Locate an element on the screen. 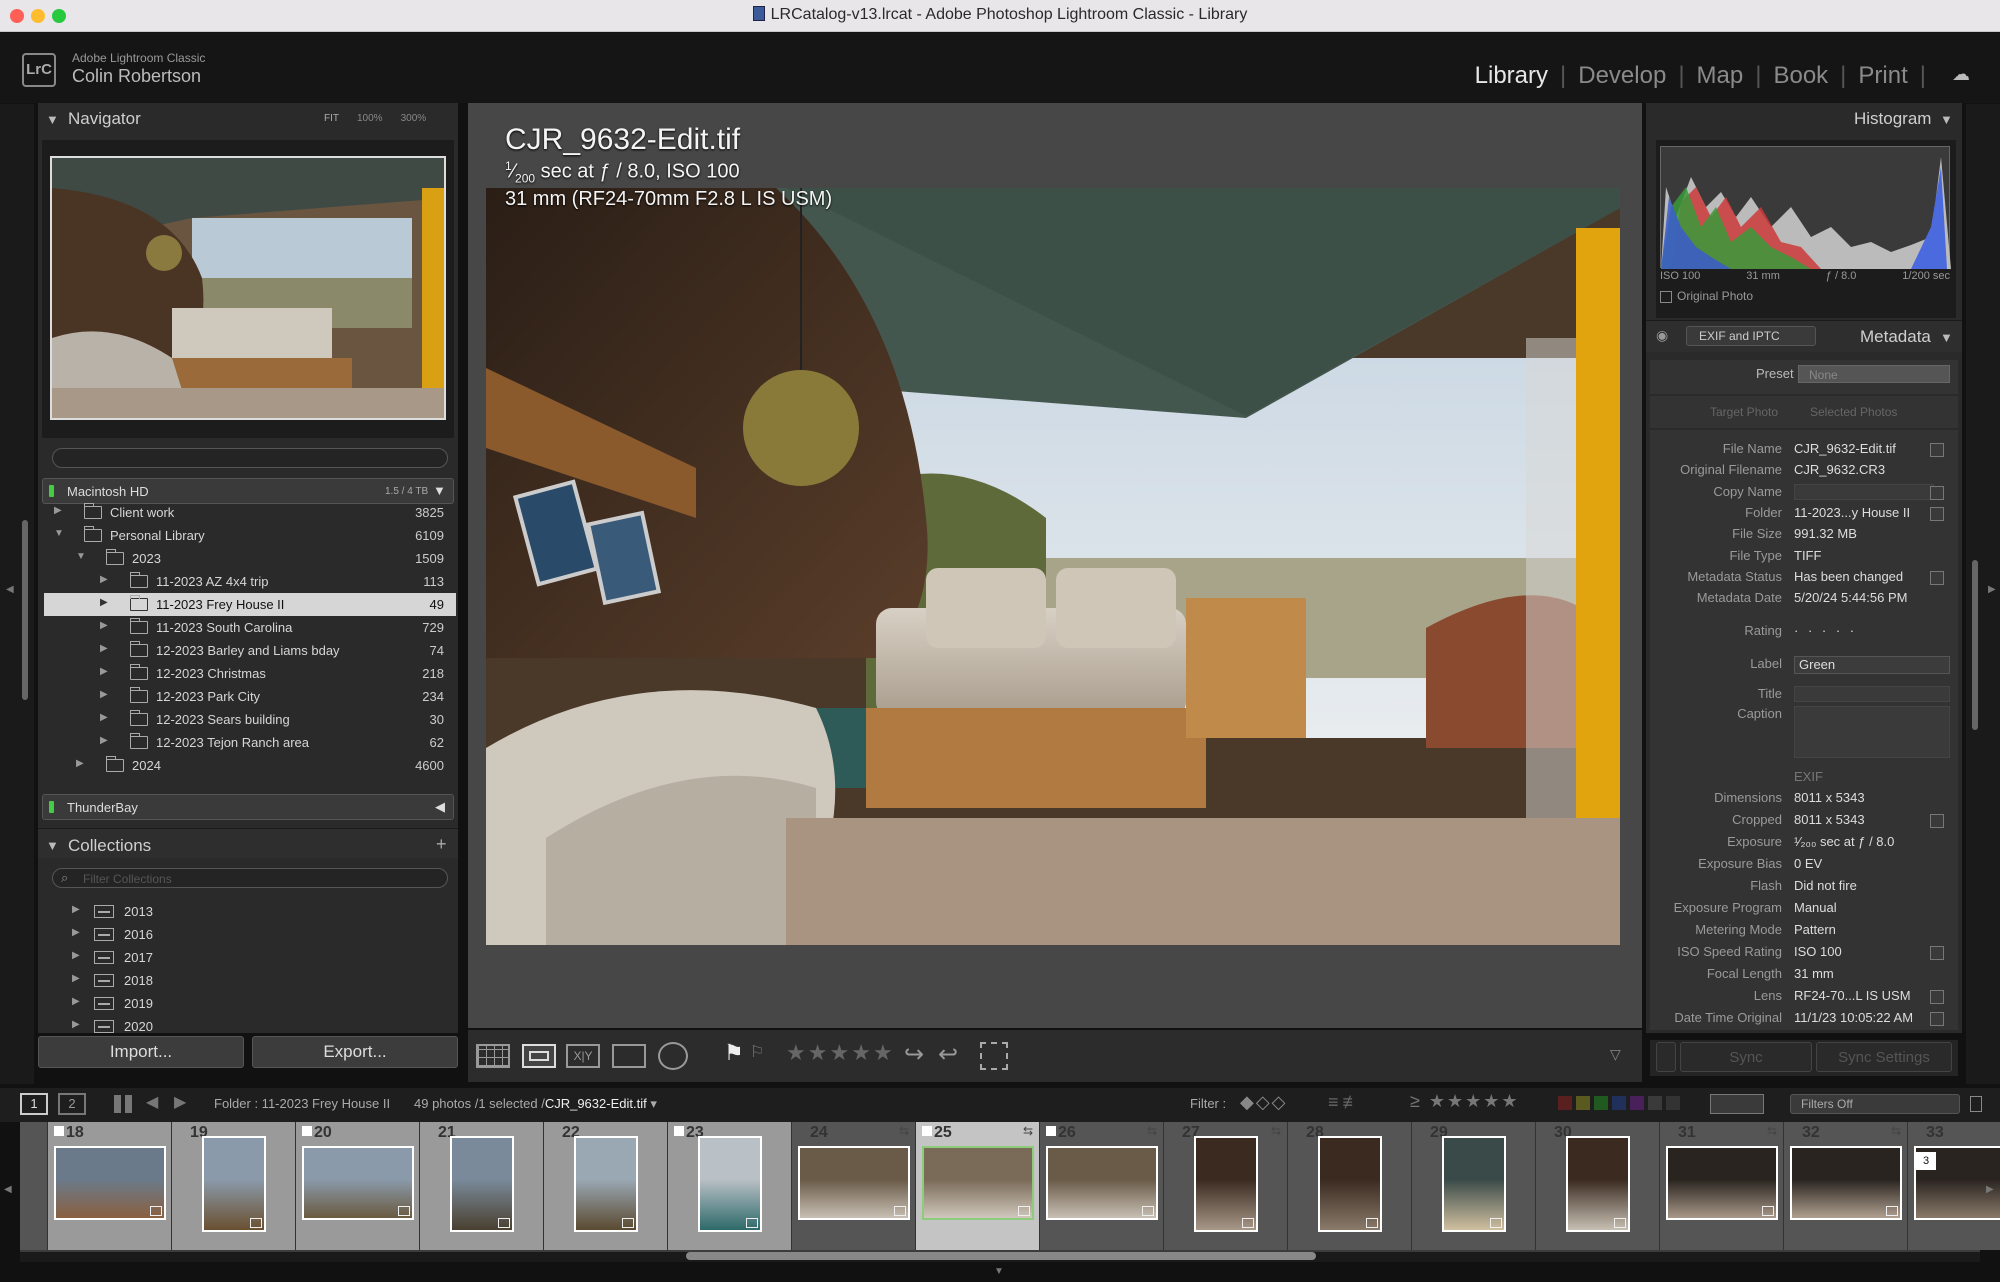 This screenshot has height=1282, width=2000. filmstrip-cell is located at coordinates (34, 1186).